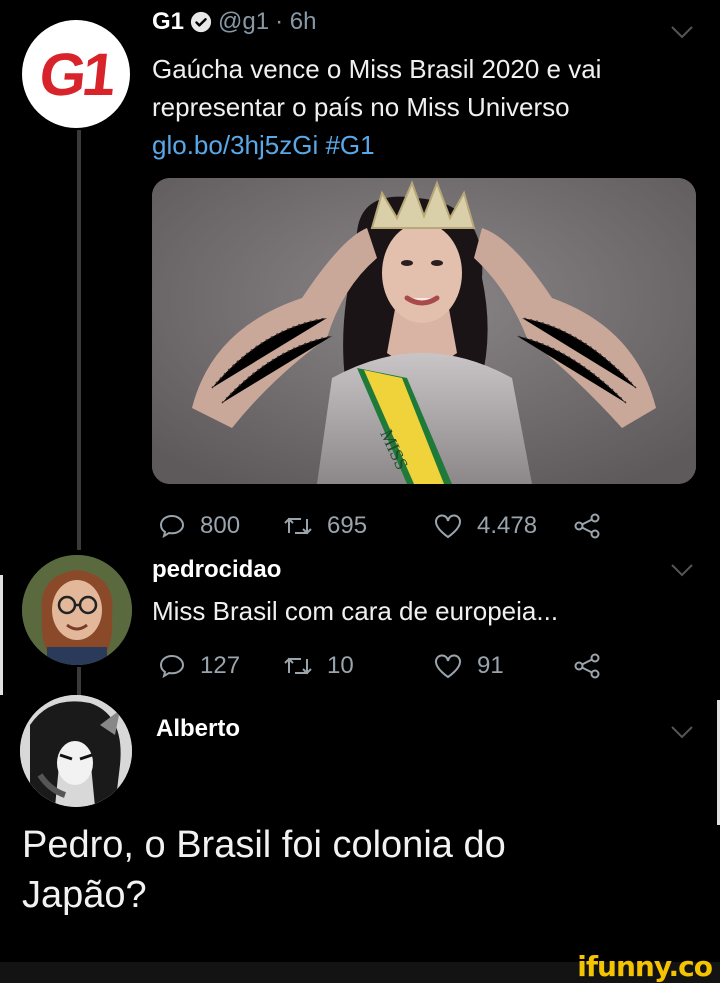  I want to click on author-name: Alberto, so click(198, 729).